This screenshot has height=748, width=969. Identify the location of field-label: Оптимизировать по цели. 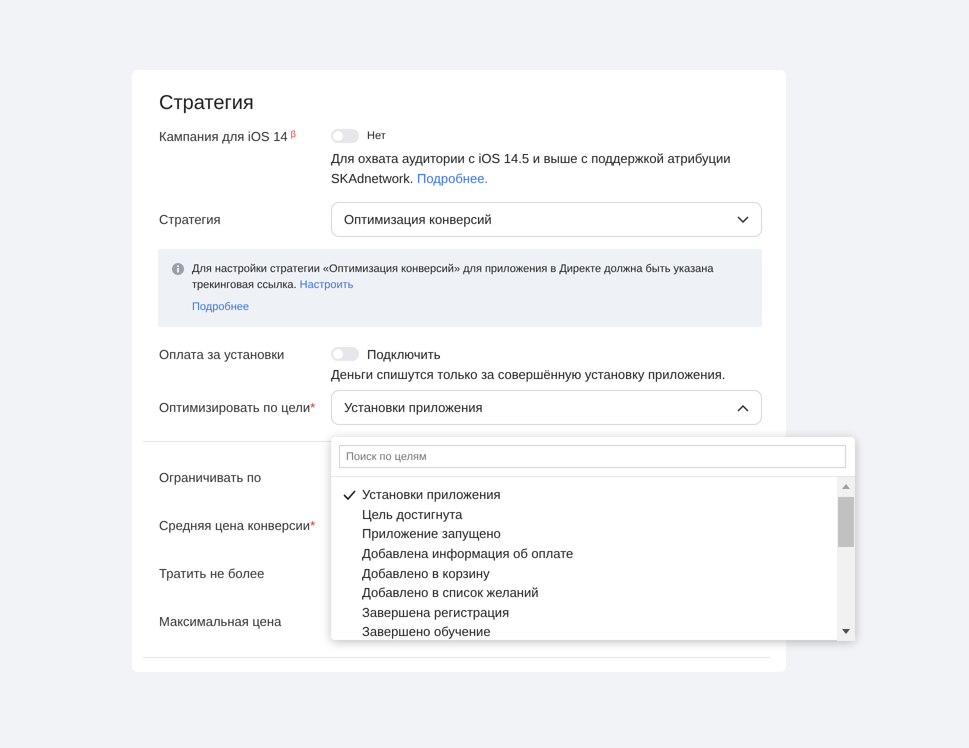
(234, 407).